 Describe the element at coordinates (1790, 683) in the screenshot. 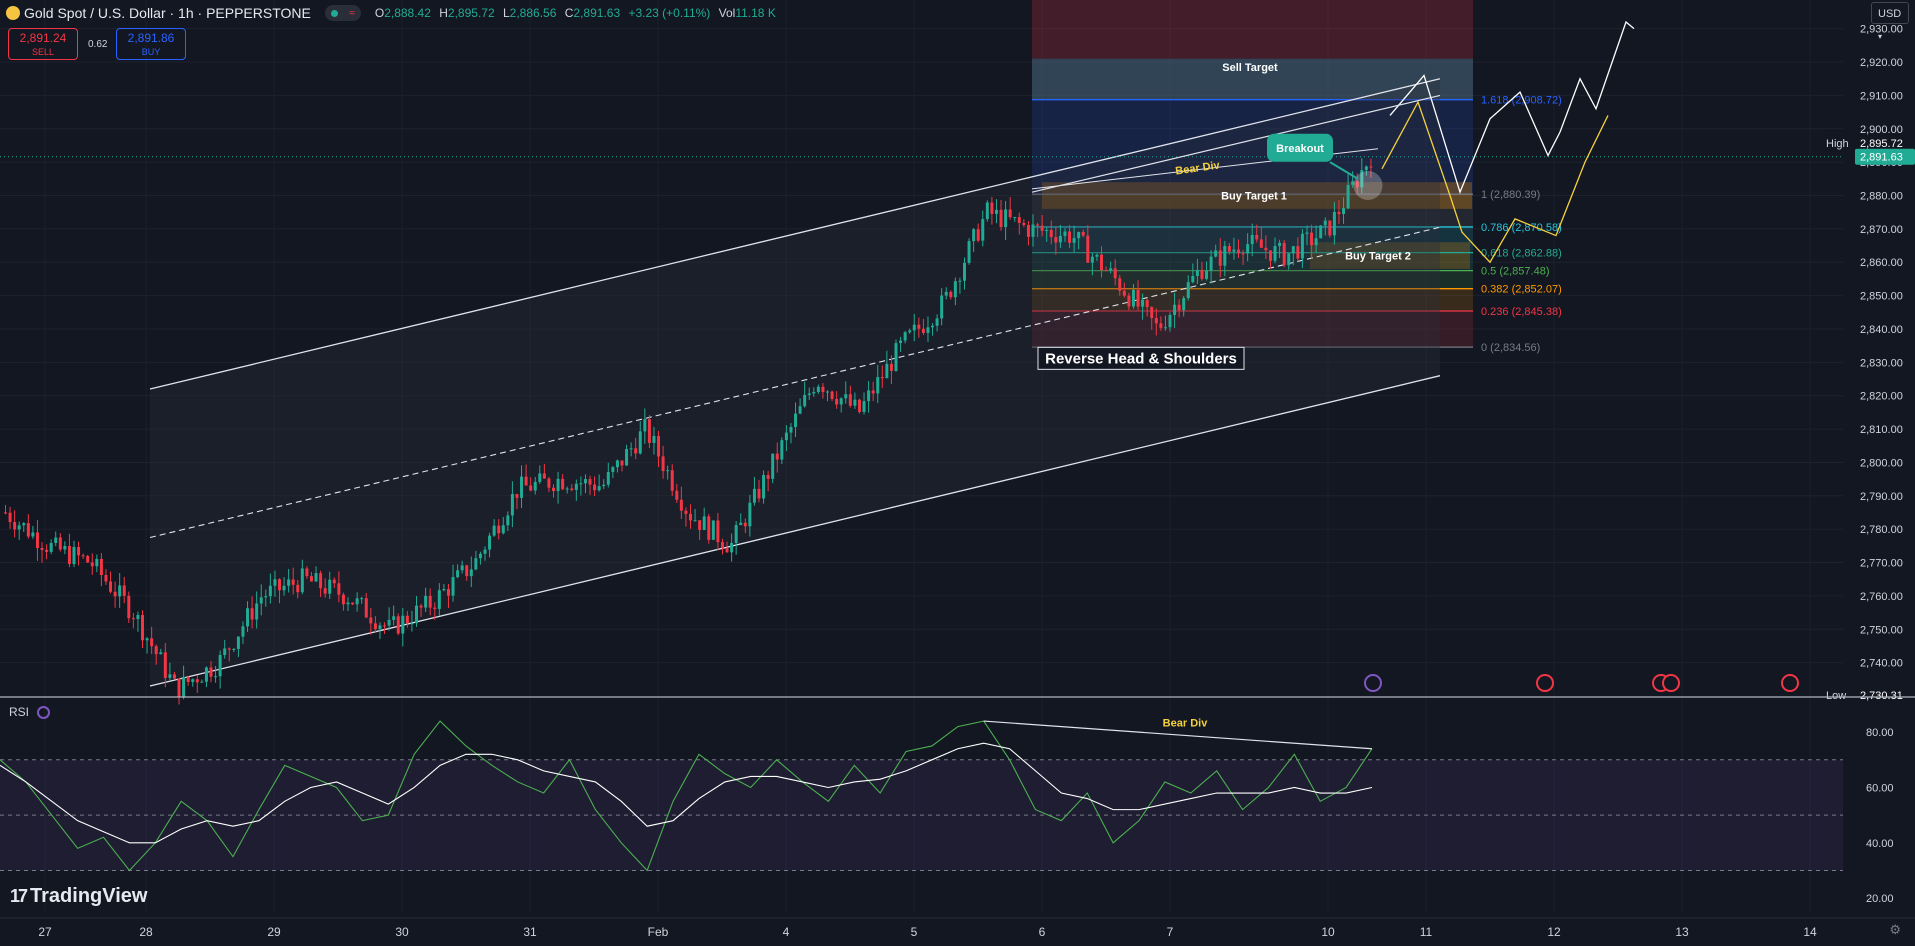

I see `event-flag-icon` at that location.